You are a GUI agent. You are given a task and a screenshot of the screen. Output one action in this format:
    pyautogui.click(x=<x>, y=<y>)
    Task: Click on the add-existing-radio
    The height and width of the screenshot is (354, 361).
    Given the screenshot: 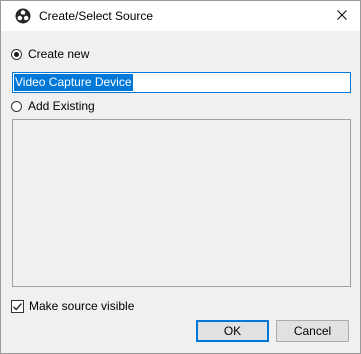 What is the action you would take?
    pyautogui.click(x=16, y=106)
    